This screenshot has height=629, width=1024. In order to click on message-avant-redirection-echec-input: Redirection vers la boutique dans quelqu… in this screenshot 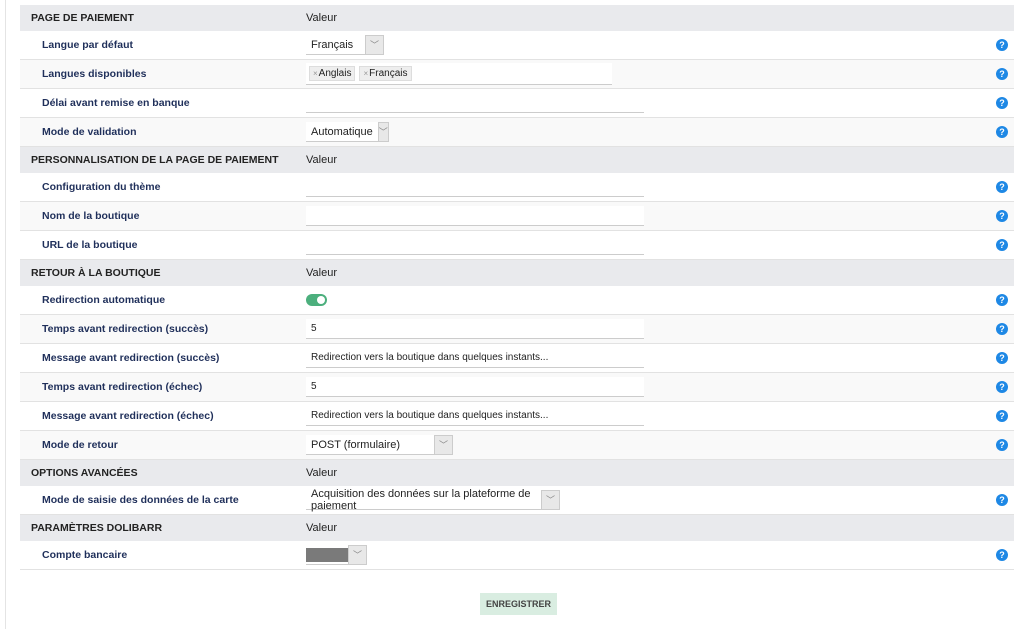, I will do `click(475, 416)`.